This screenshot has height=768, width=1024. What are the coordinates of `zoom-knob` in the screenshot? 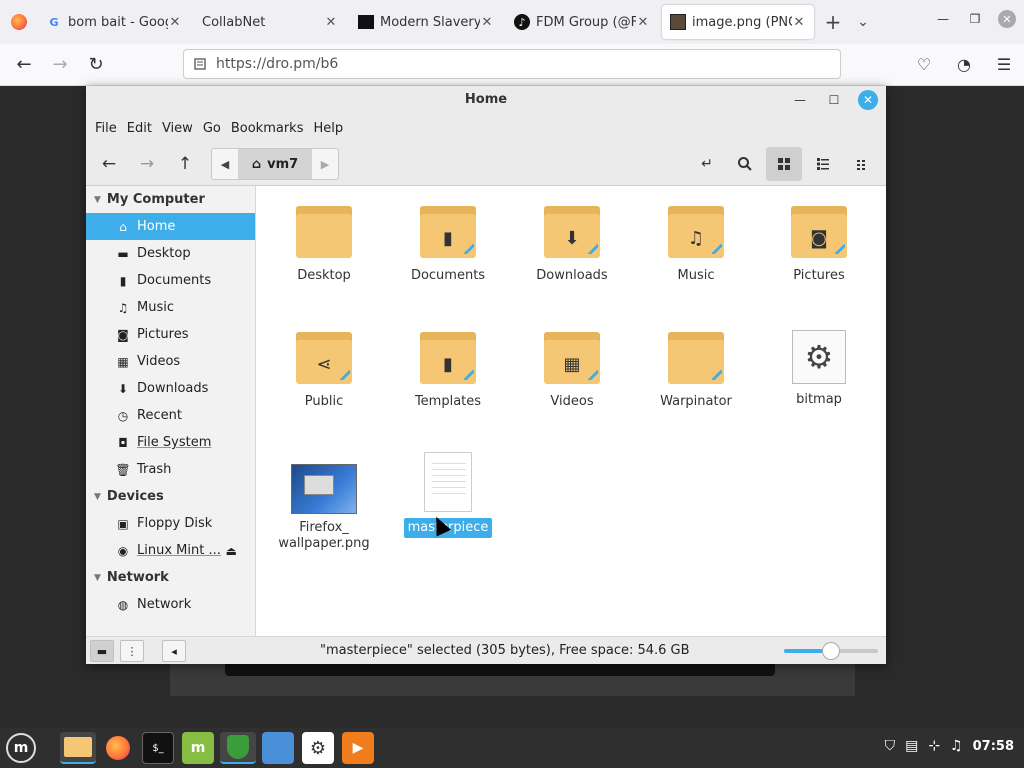 It's located at (831, 651).